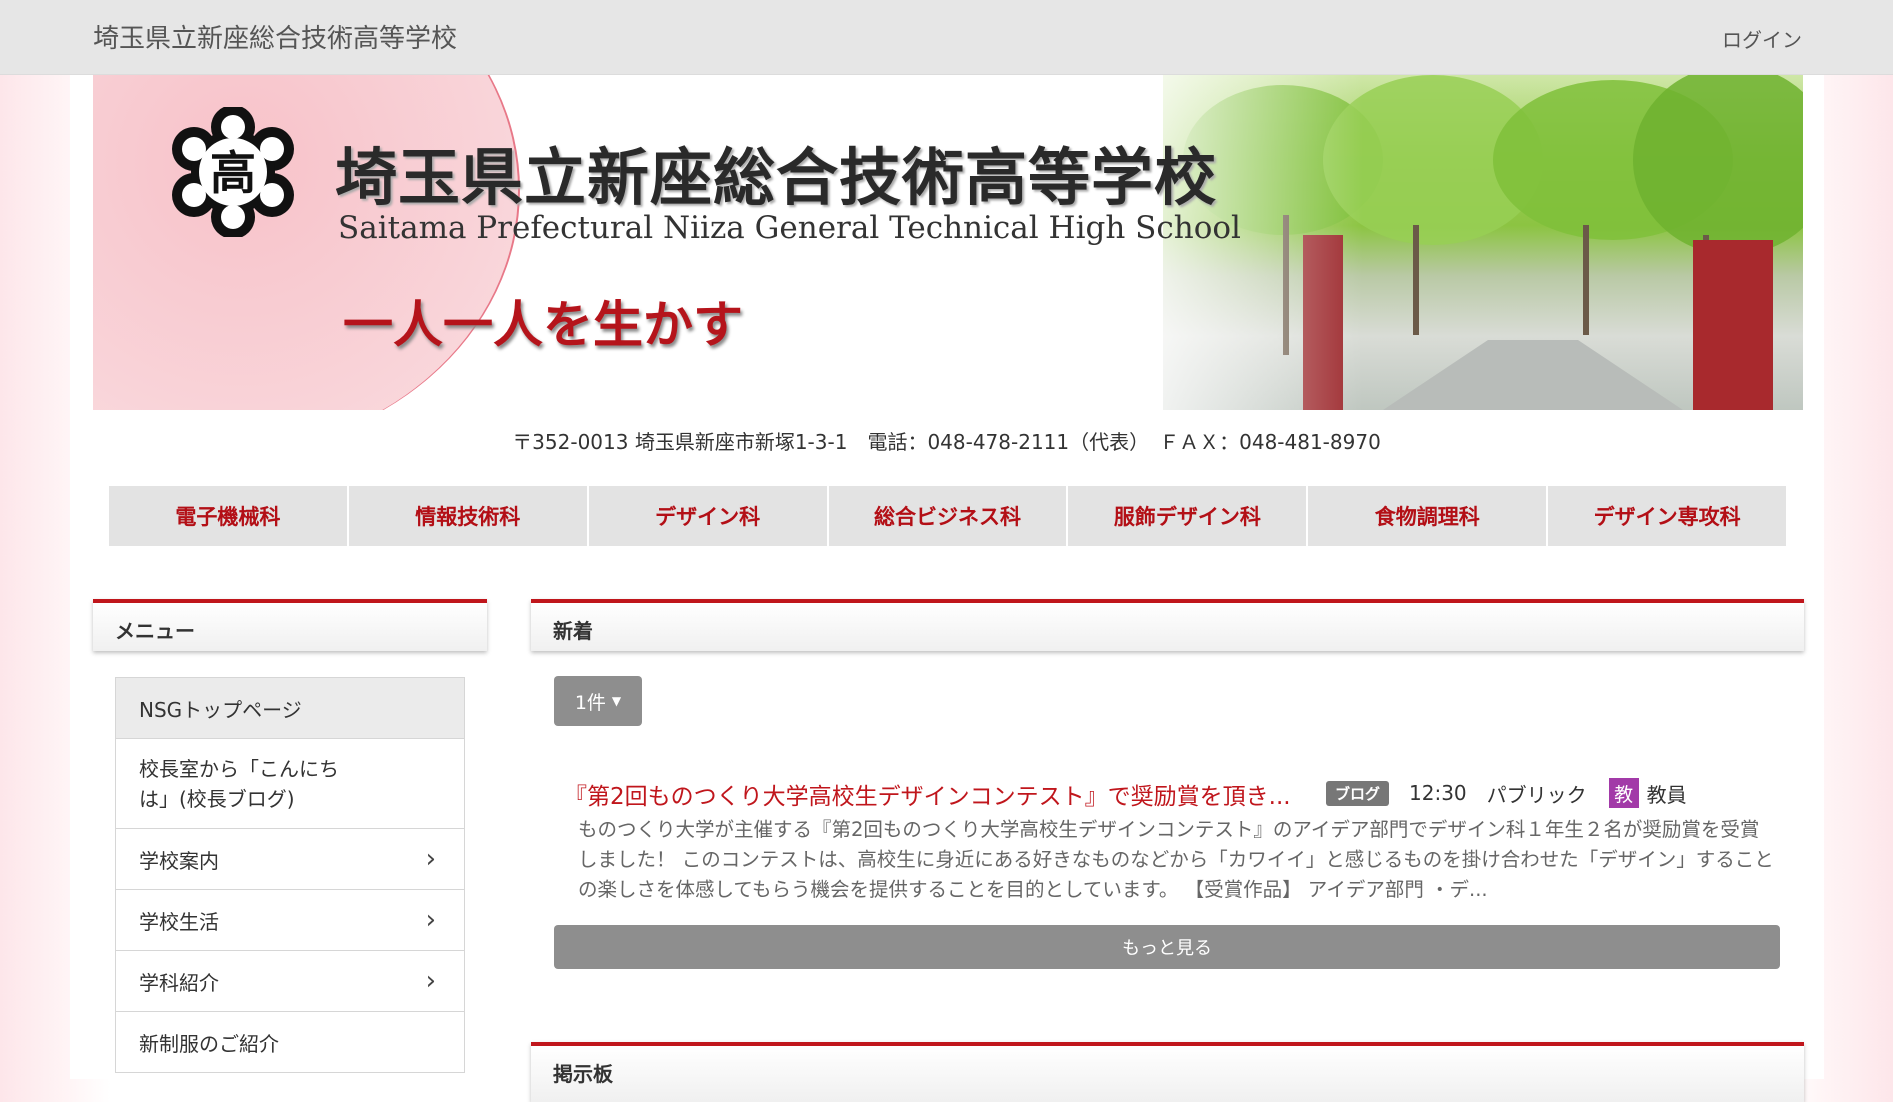 The image size is (1893, 1102). What do you see at coordinates (1667, 516) in the screenshot?
I see `dept-link-design-advanced: デザイン専攻科` at bounding box center [1667, 516].